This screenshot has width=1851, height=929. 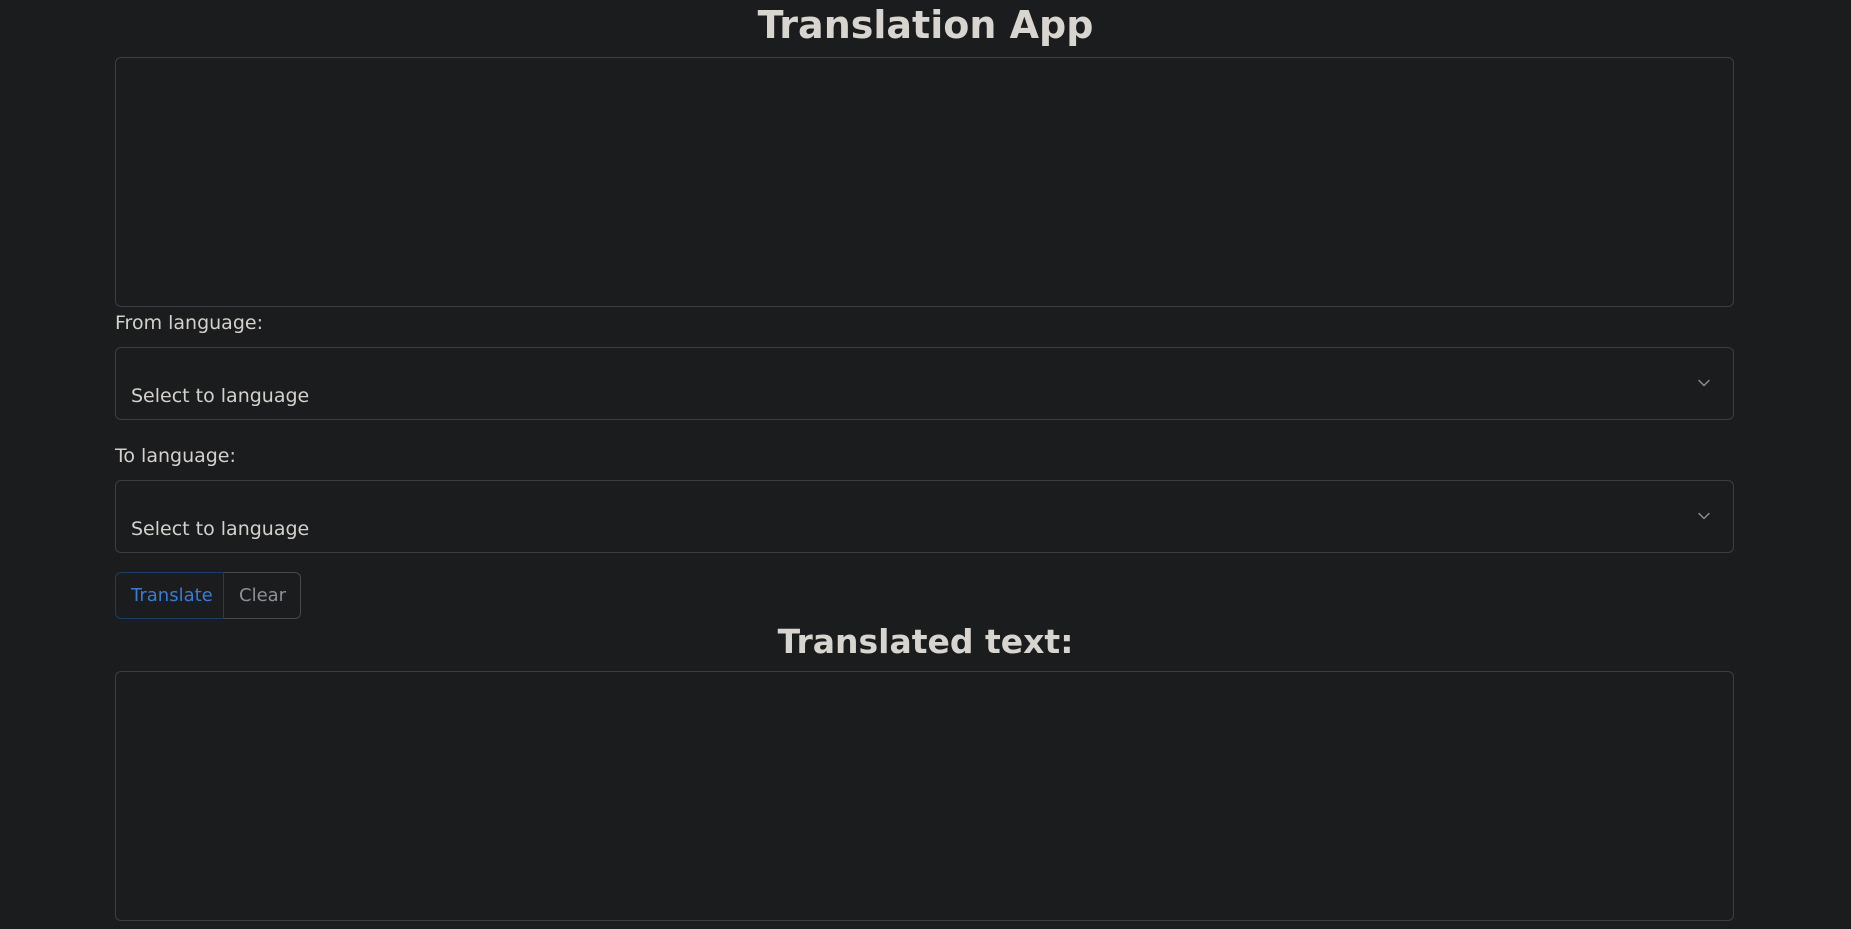 I want to click on action-button-group: Translate Clear, so click(x=208, y=595).